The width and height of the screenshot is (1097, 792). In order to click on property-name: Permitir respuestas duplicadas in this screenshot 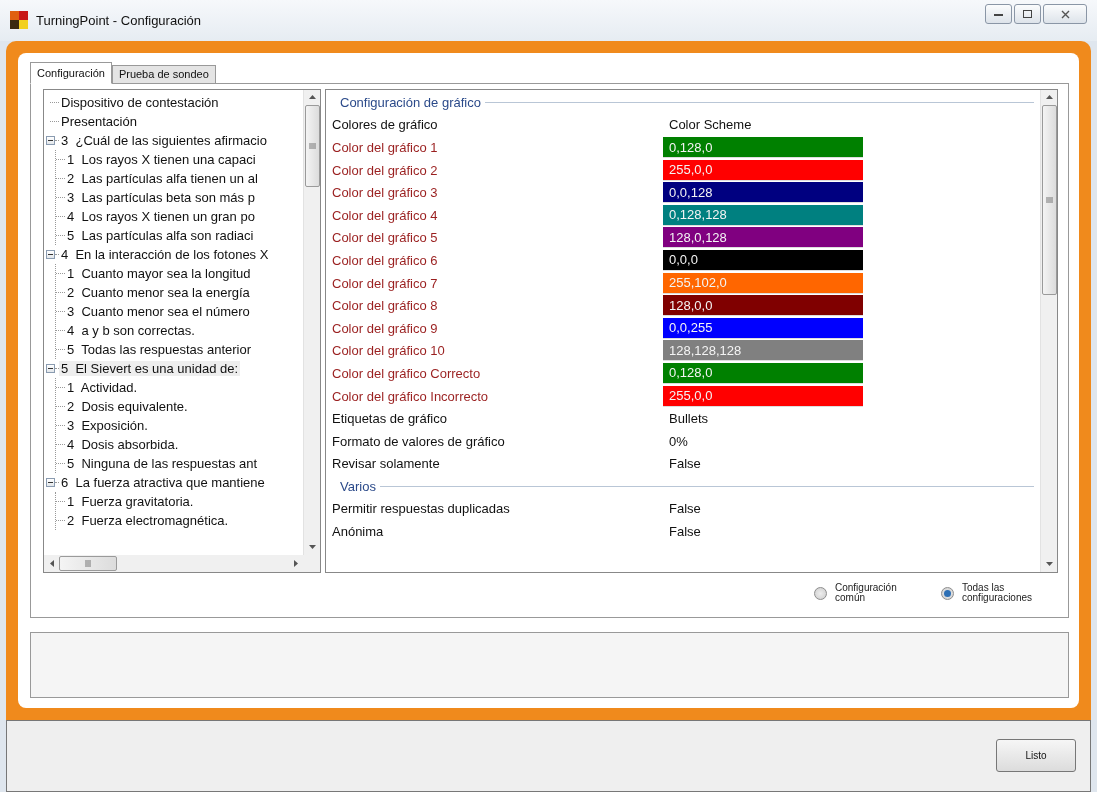, I will do `click(421, 508)`.